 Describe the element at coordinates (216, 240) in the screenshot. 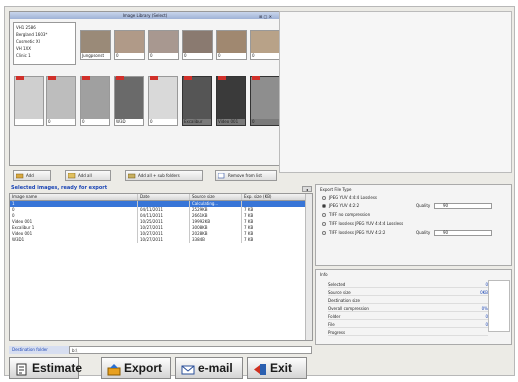

I see `table-cell: 3384B` at that location.